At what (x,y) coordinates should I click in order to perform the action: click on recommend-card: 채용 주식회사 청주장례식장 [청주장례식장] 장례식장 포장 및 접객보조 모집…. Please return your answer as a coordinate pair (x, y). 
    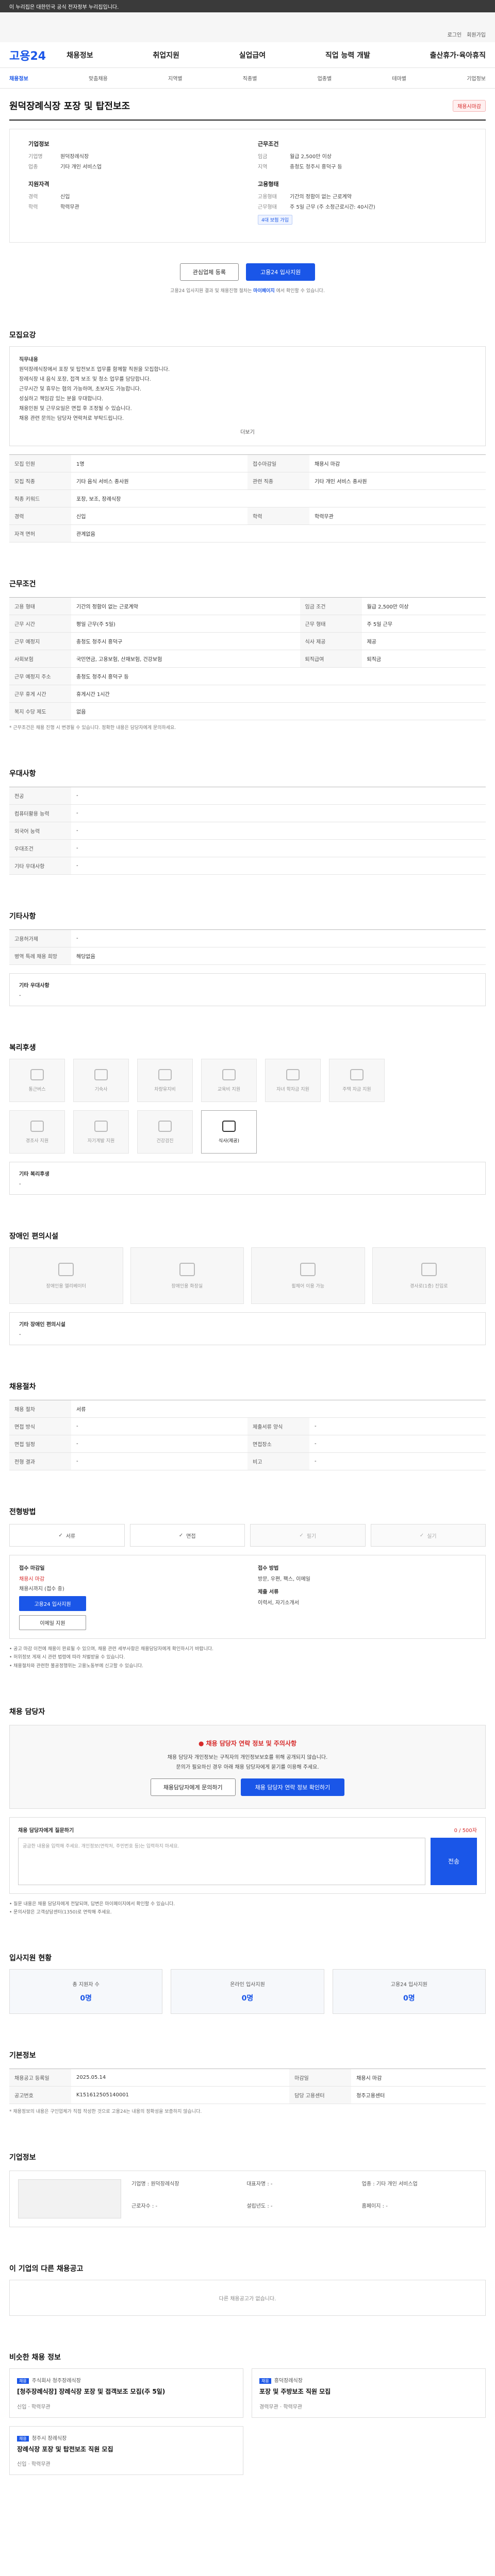
    Looking at the image, I should click on (126, 2393).